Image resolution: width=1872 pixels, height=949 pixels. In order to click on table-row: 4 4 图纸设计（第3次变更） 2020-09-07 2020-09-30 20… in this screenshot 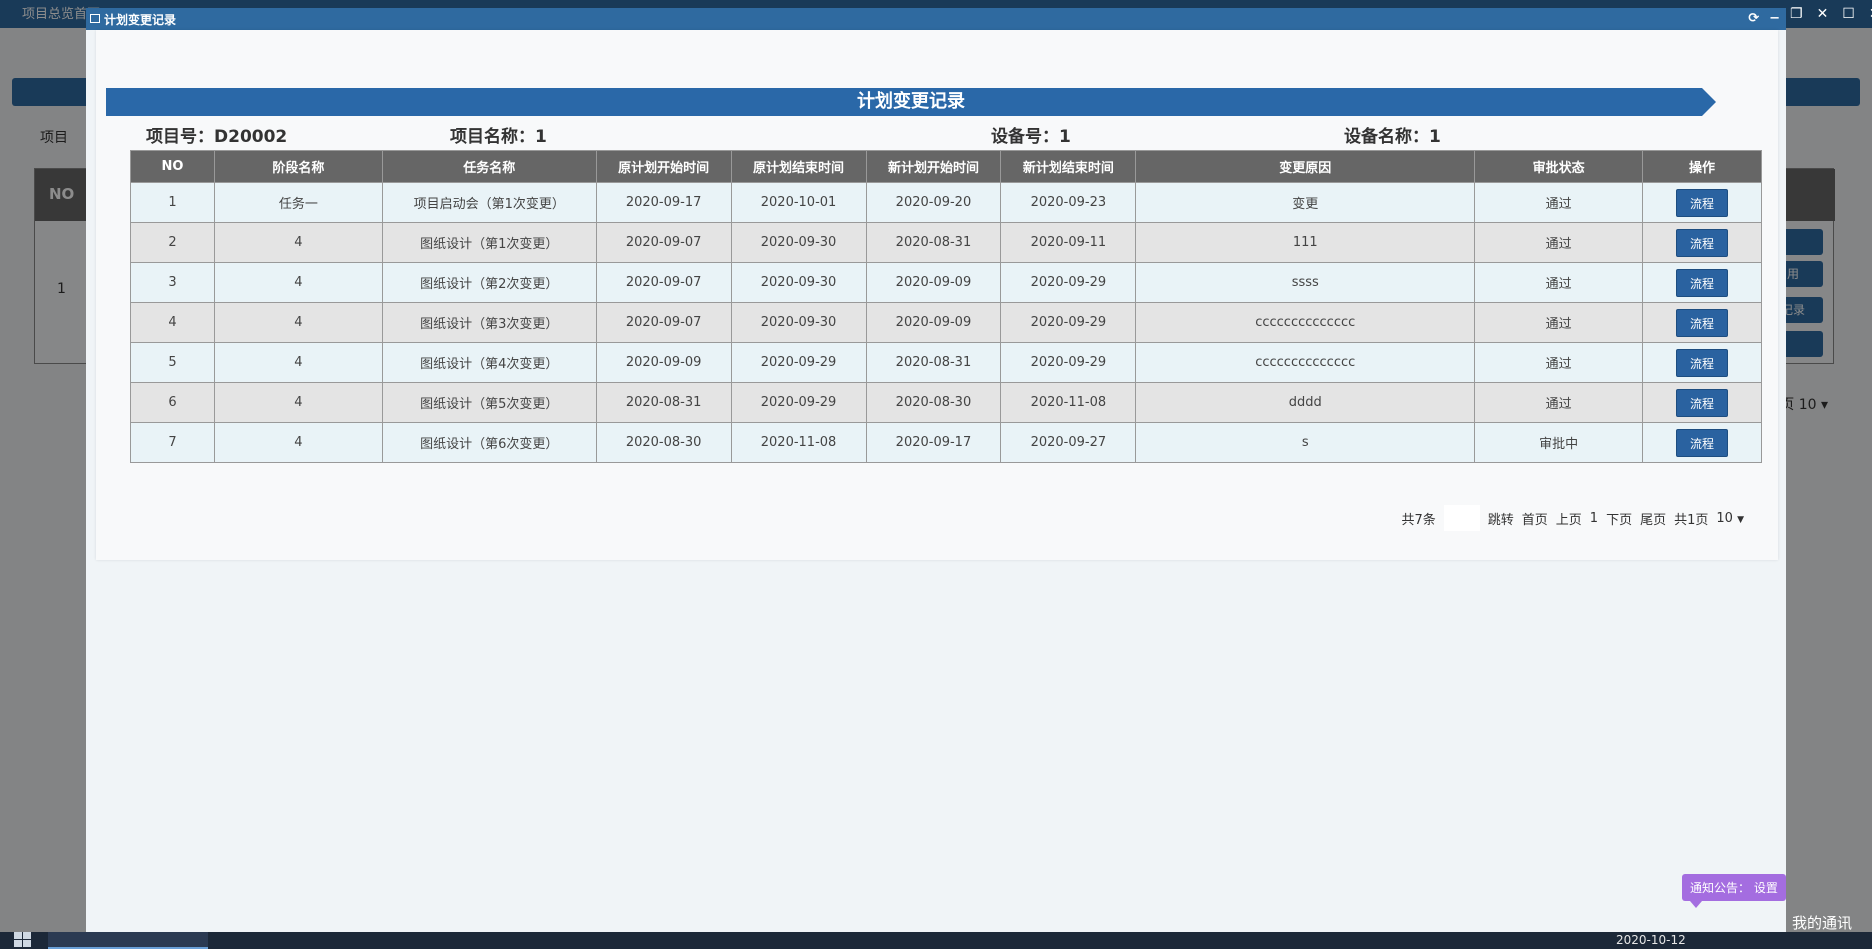, I will do `click(946, 322)`.